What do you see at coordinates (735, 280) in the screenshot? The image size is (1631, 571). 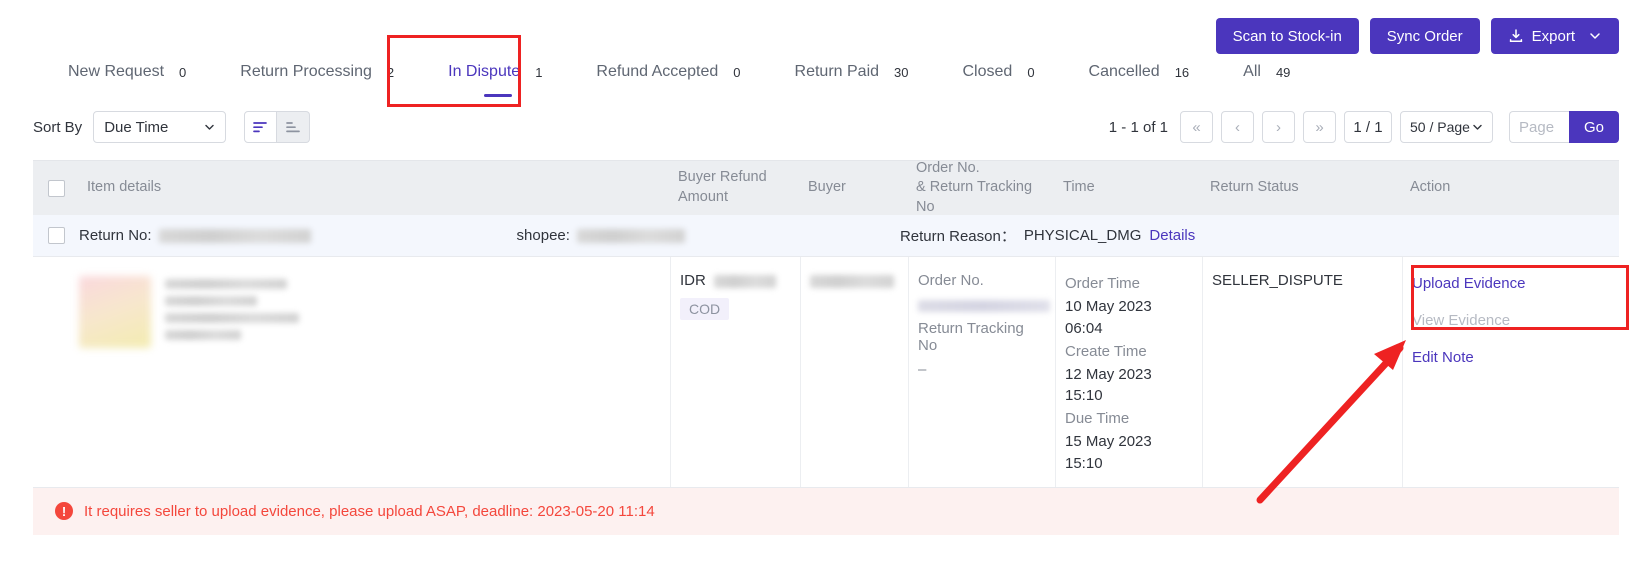 I see `refund-amount-line: IDR` at bounding box center [735, 280].